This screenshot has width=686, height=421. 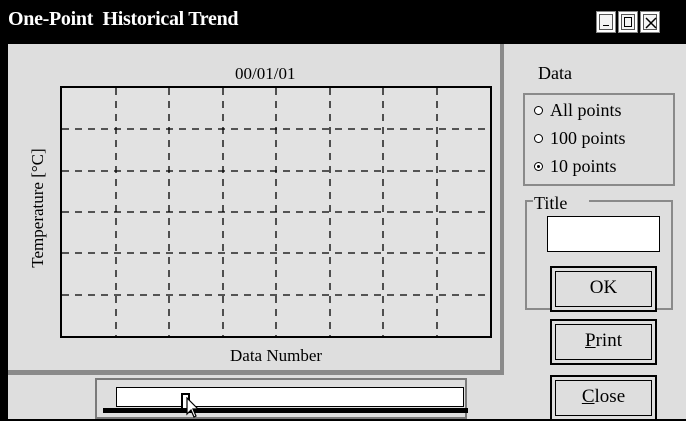 I want to click on title-group-label: Title, so click(x=561, y=203).